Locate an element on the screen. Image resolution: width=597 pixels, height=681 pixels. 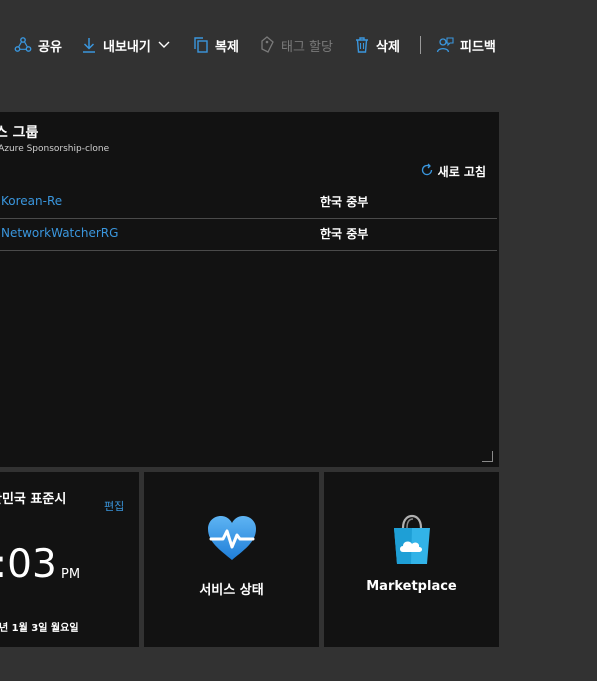
tile-title: 소스 그룹 is located at coordinates (19, 133).